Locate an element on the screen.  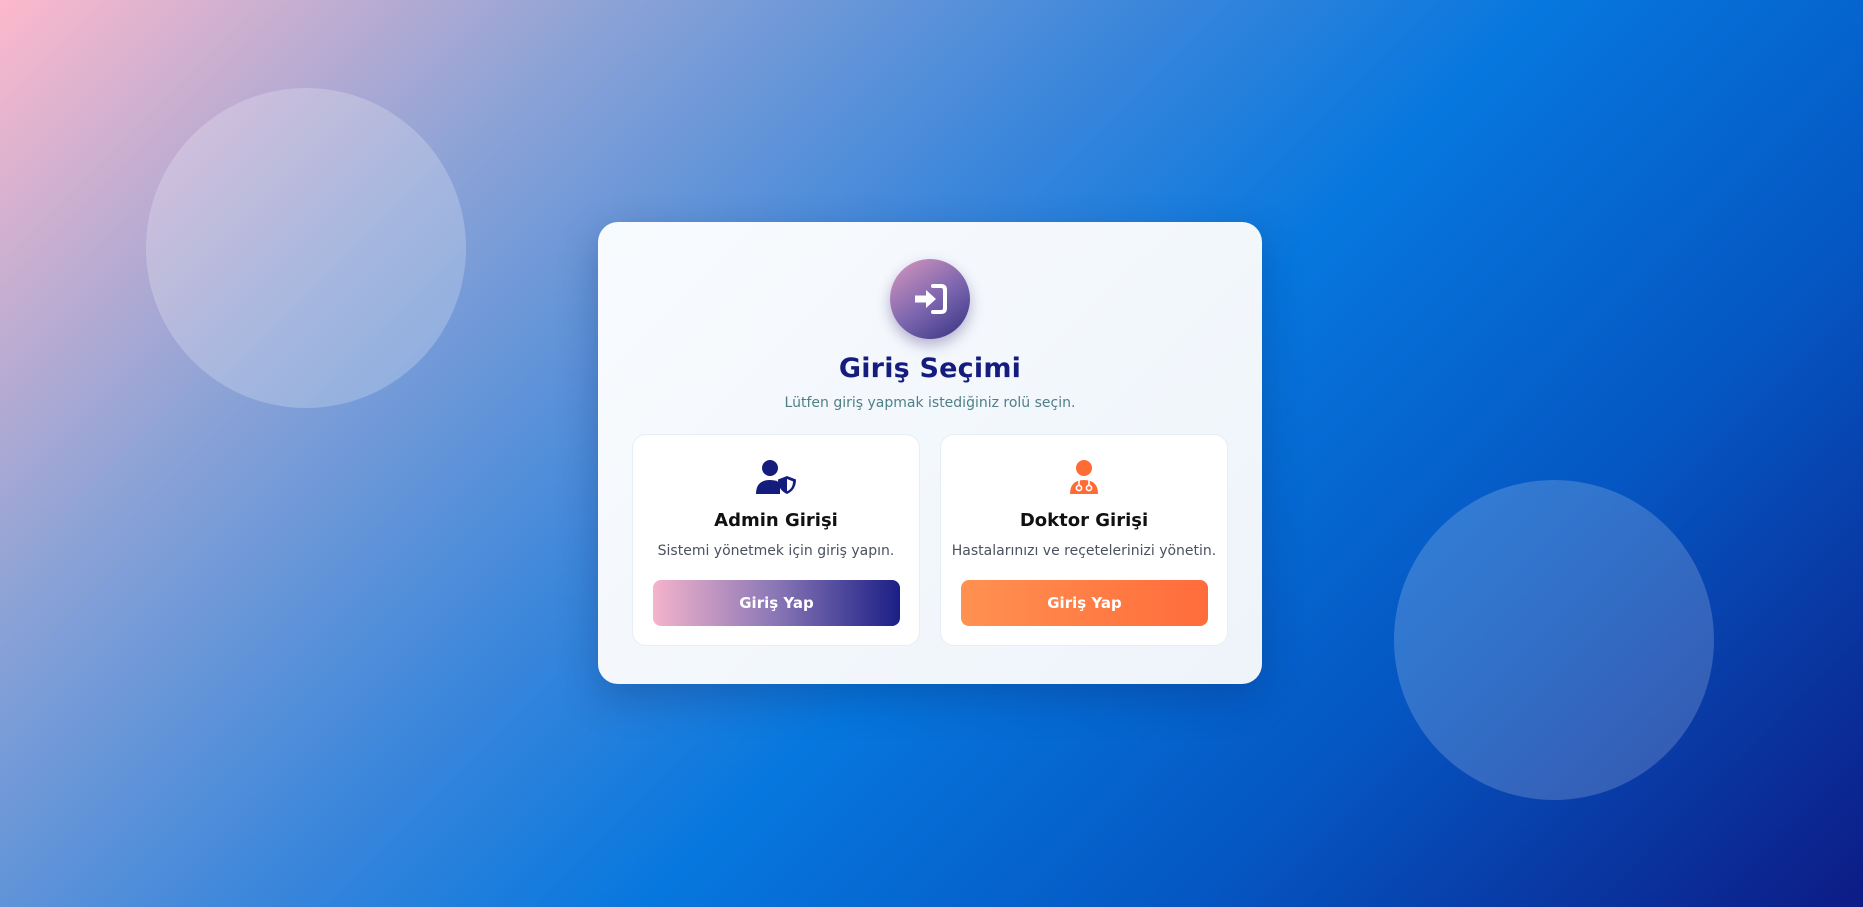
doctor-login-title: Doktor Girişi is located at coordinates (1084, 520).